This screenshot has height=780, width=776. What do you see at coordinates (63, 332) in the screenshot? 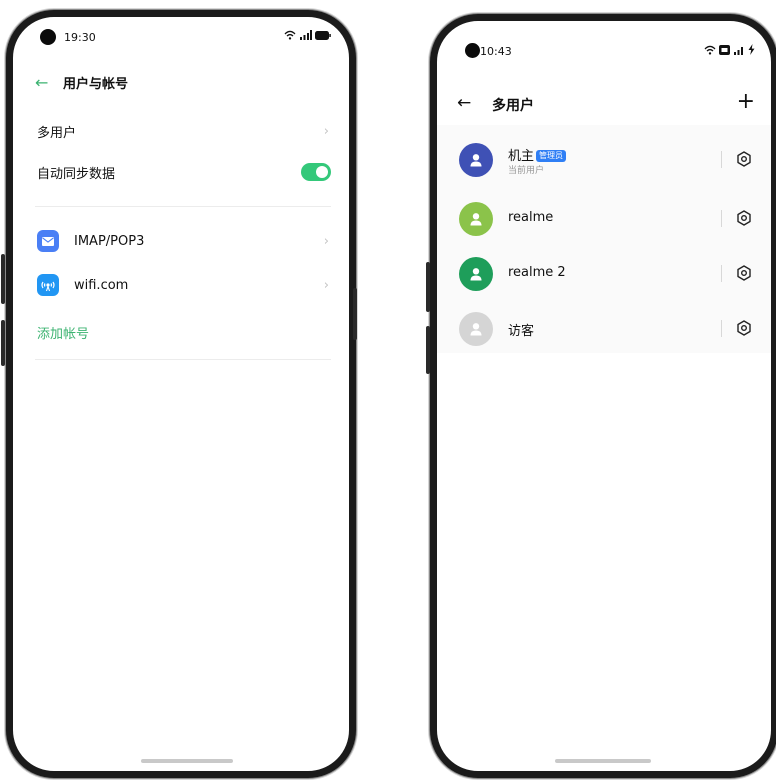
I see `add-account-link: 添加帐号` at bounding box center [63, 332].